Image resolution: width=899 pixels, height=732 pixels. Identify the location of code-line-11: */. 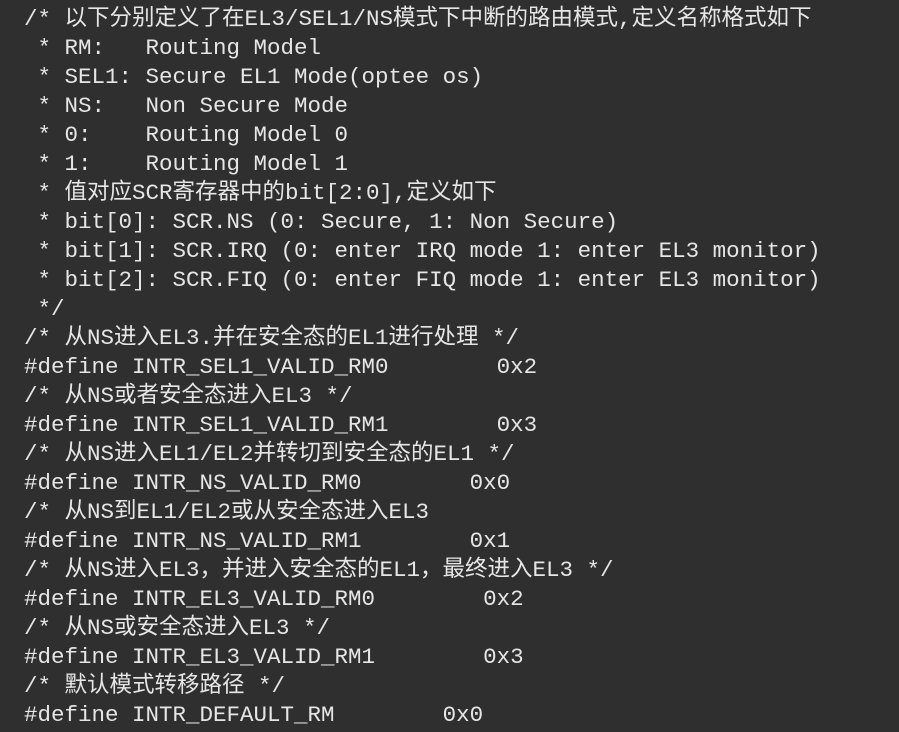
(44, 309).